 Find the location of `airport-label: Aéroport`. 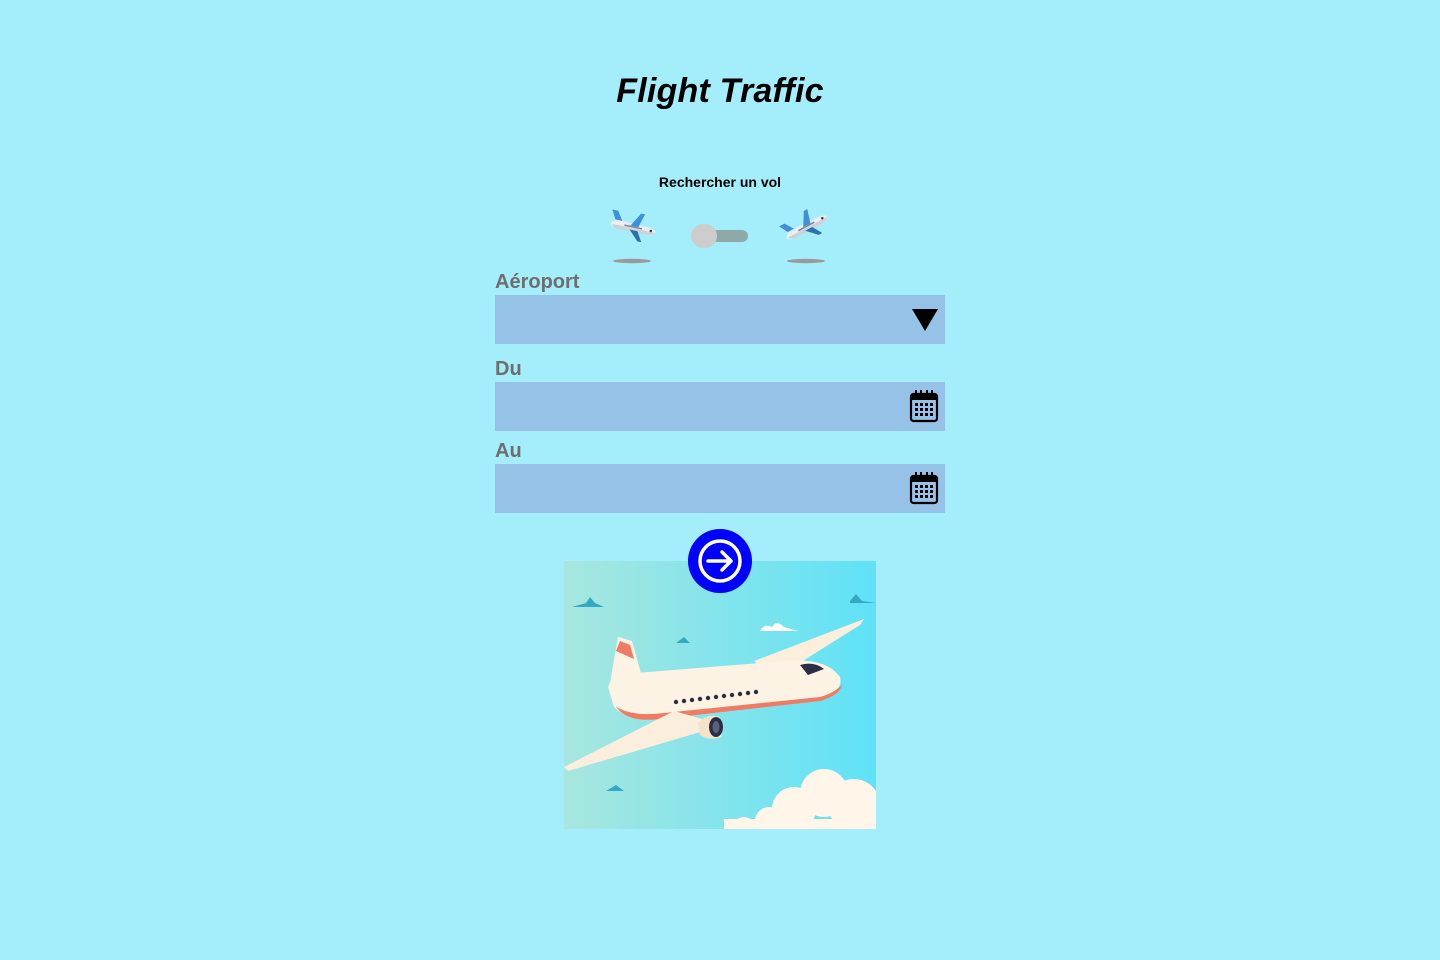

airport-label: Aéroport is located at coordinates (537, 282).